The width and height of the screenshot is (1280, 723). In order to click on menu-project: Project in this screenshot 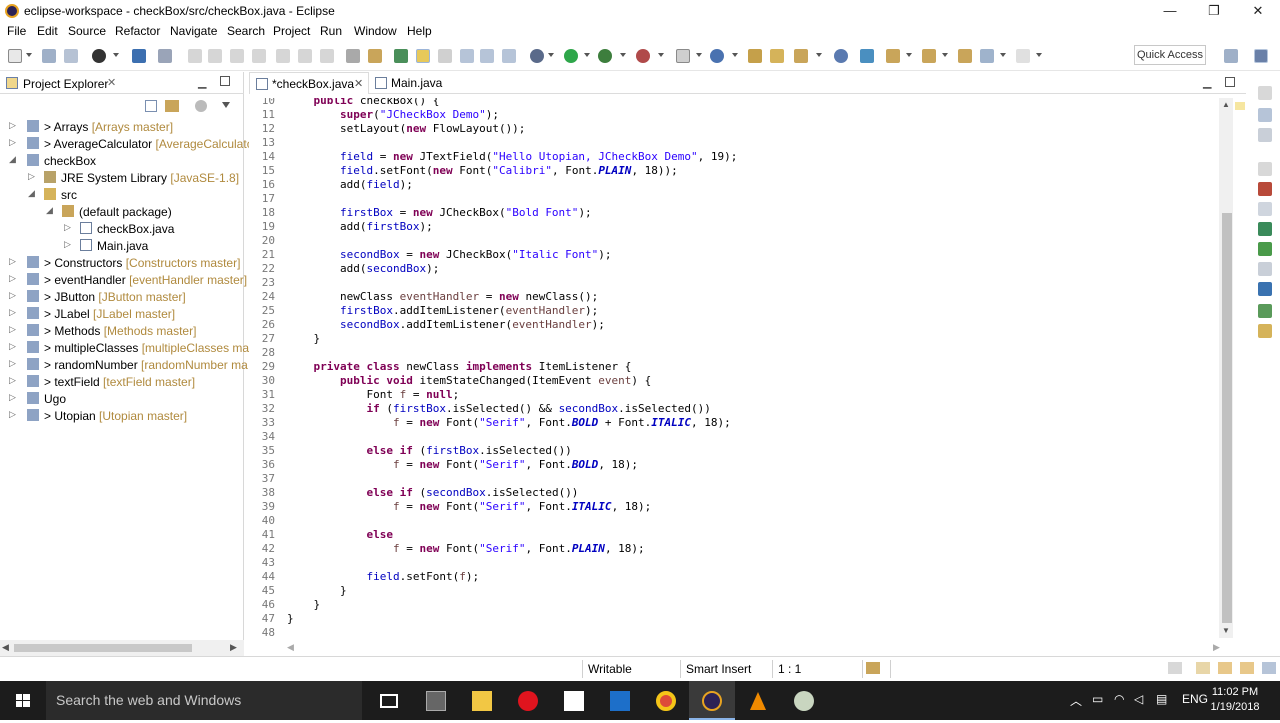, I will do `click(291, 31)`.